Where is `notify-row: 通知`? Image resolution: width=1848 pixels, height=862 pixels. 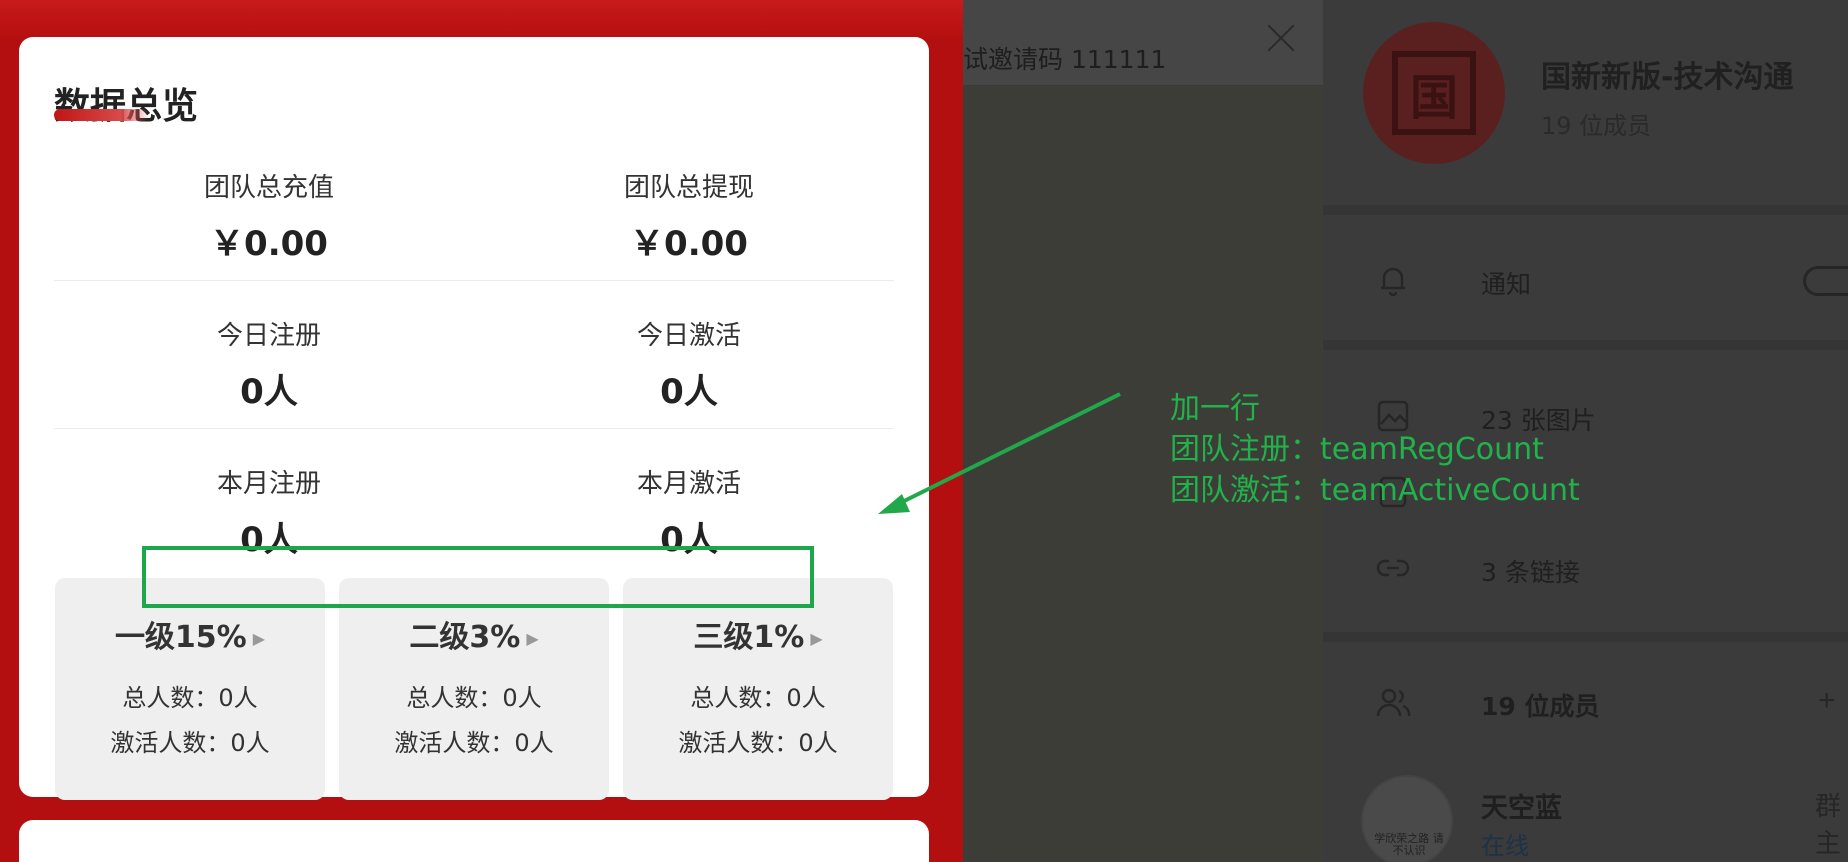 notify-row: 通知 is located at coordinates (1585, 280).